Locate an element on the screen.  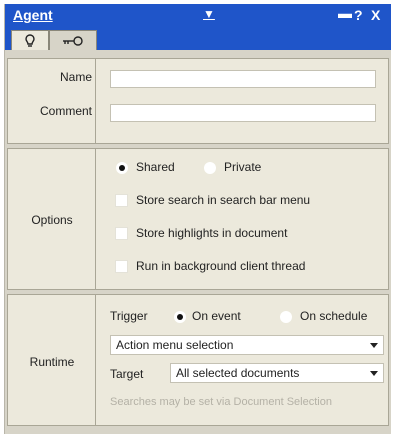
target-label: Target is located at coordinates (127, 374).